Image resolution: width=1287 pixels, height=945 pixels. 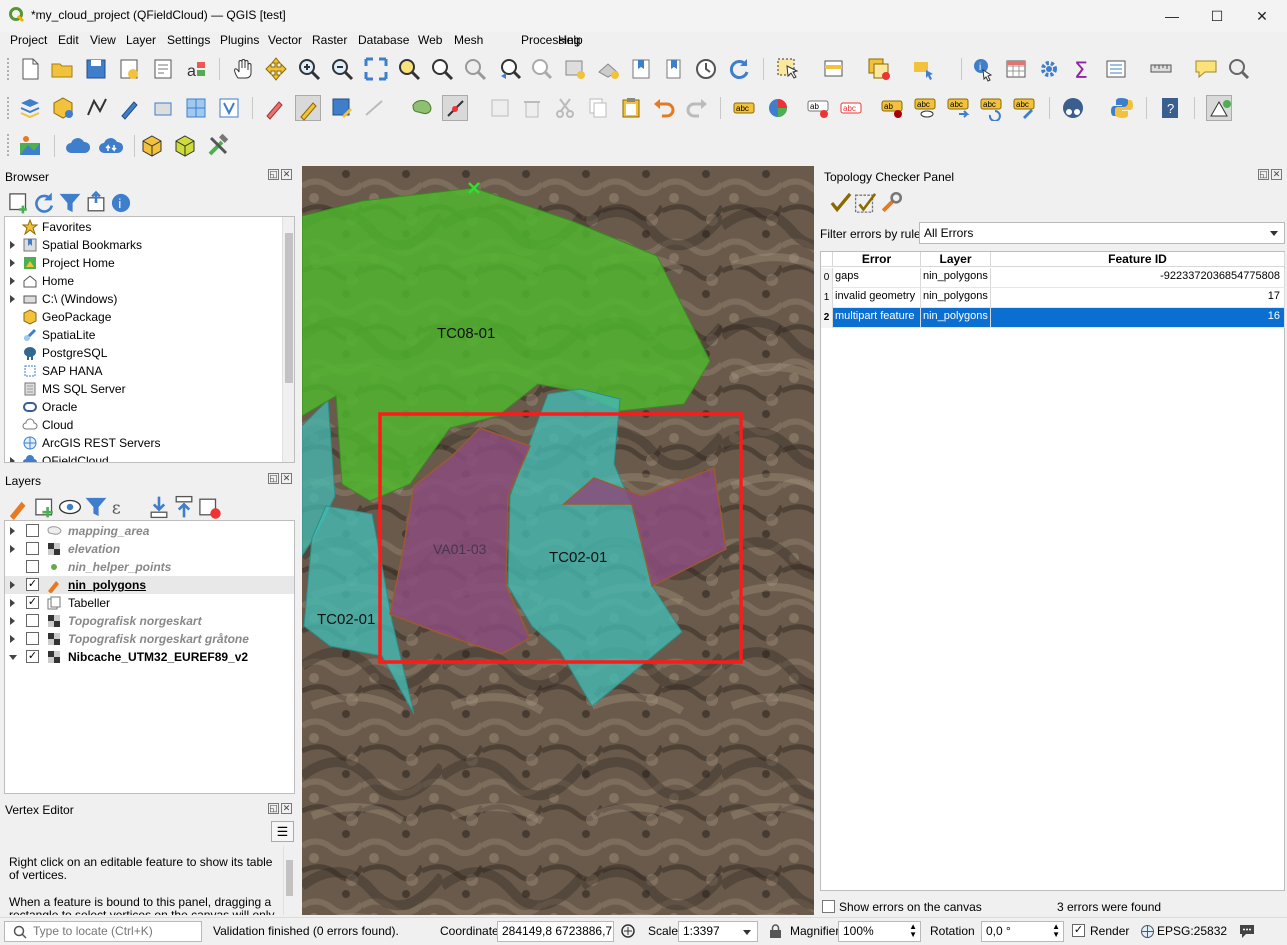 What do you see at coordinates (149, 227) in the screenshot?
I see `browser-item-favorites: Favorites` at bounding box center [149, 227].